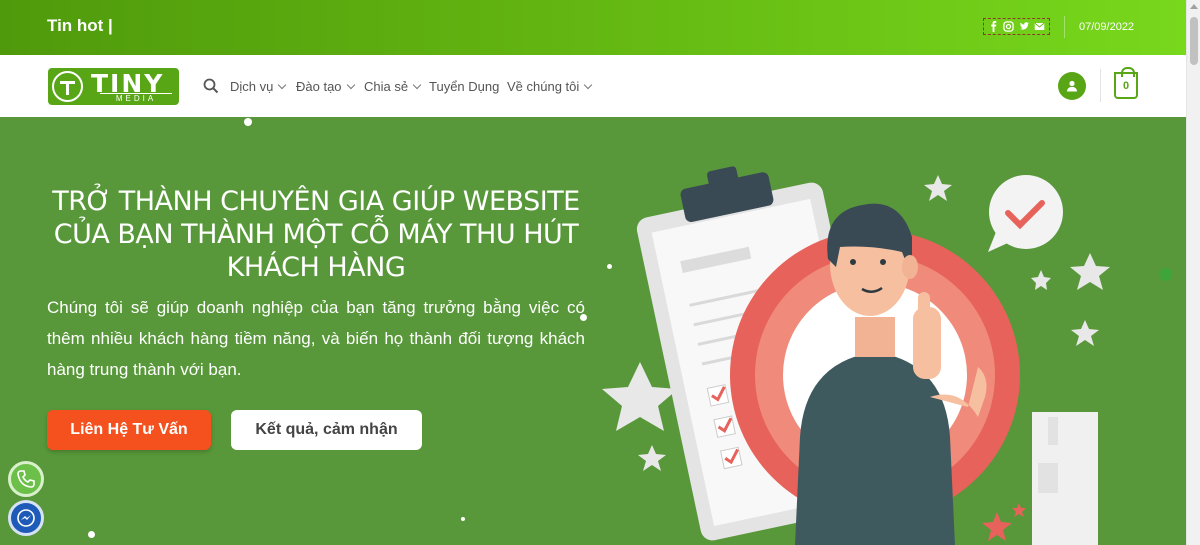 This screenshot has height=545, width=1200. I want to click on search-icon, so click(211, 86).